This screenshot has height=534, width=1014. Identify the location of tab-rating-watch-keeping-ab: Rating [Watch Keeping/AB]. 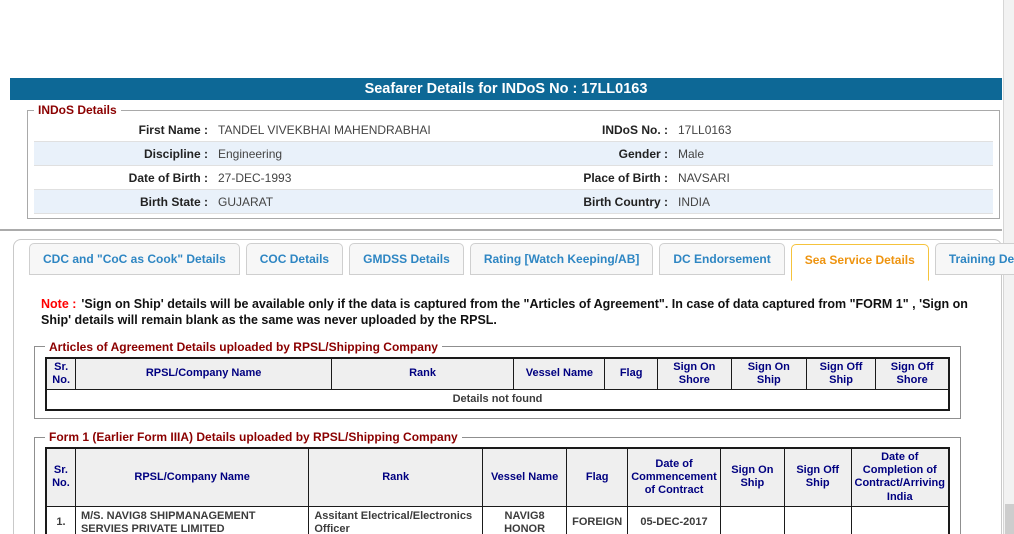
(561, 259).